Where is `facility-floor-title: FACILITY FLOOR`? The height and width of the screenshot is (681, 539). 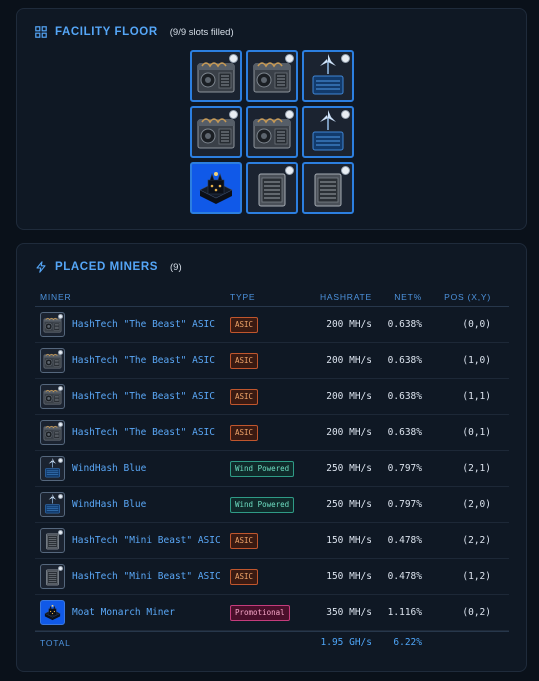 facility-floor-title: FACILITY FLOOR is located at coordinates (106, 32).